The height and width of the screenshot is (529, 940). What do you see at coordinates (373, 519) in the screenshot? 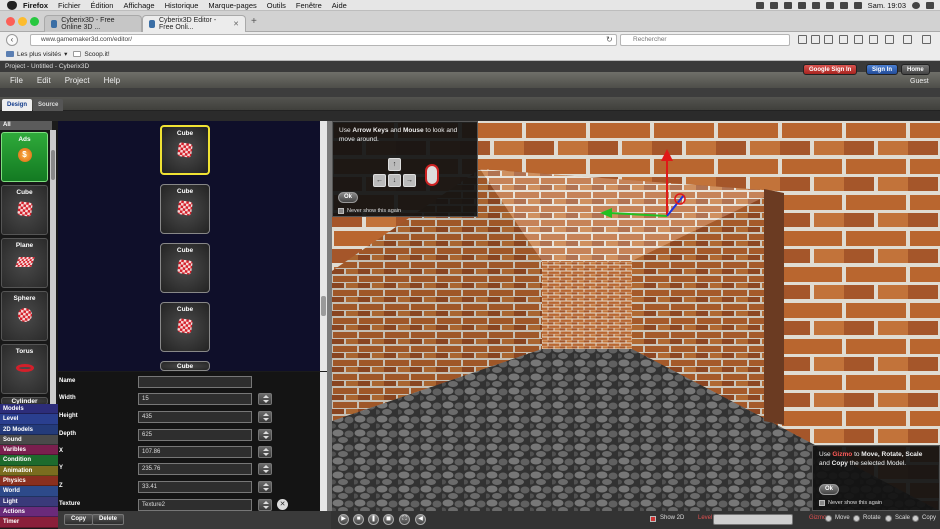
I see `pause-icon: ❚` at bounding box center [373, 519].